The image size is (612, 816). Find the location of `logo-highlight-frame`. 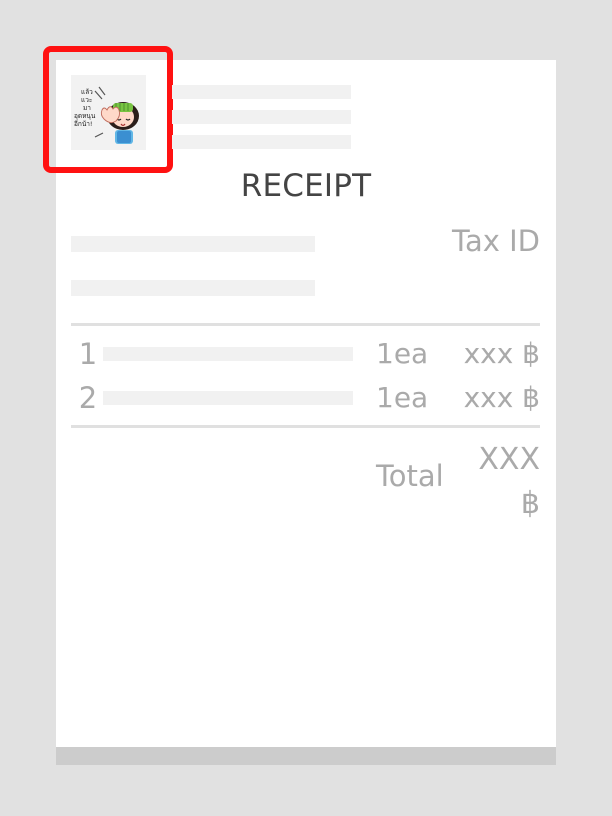

logo-highlight-frame is located at coordinates (108, 109).